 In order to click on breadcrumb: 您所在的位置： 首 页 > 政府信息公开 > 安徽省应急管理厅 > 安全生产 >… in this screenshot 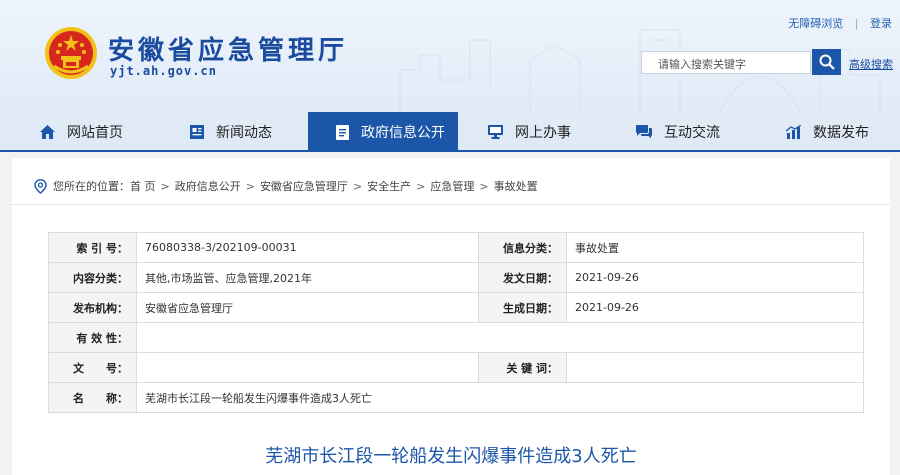, I will do `click(286, 186)`.